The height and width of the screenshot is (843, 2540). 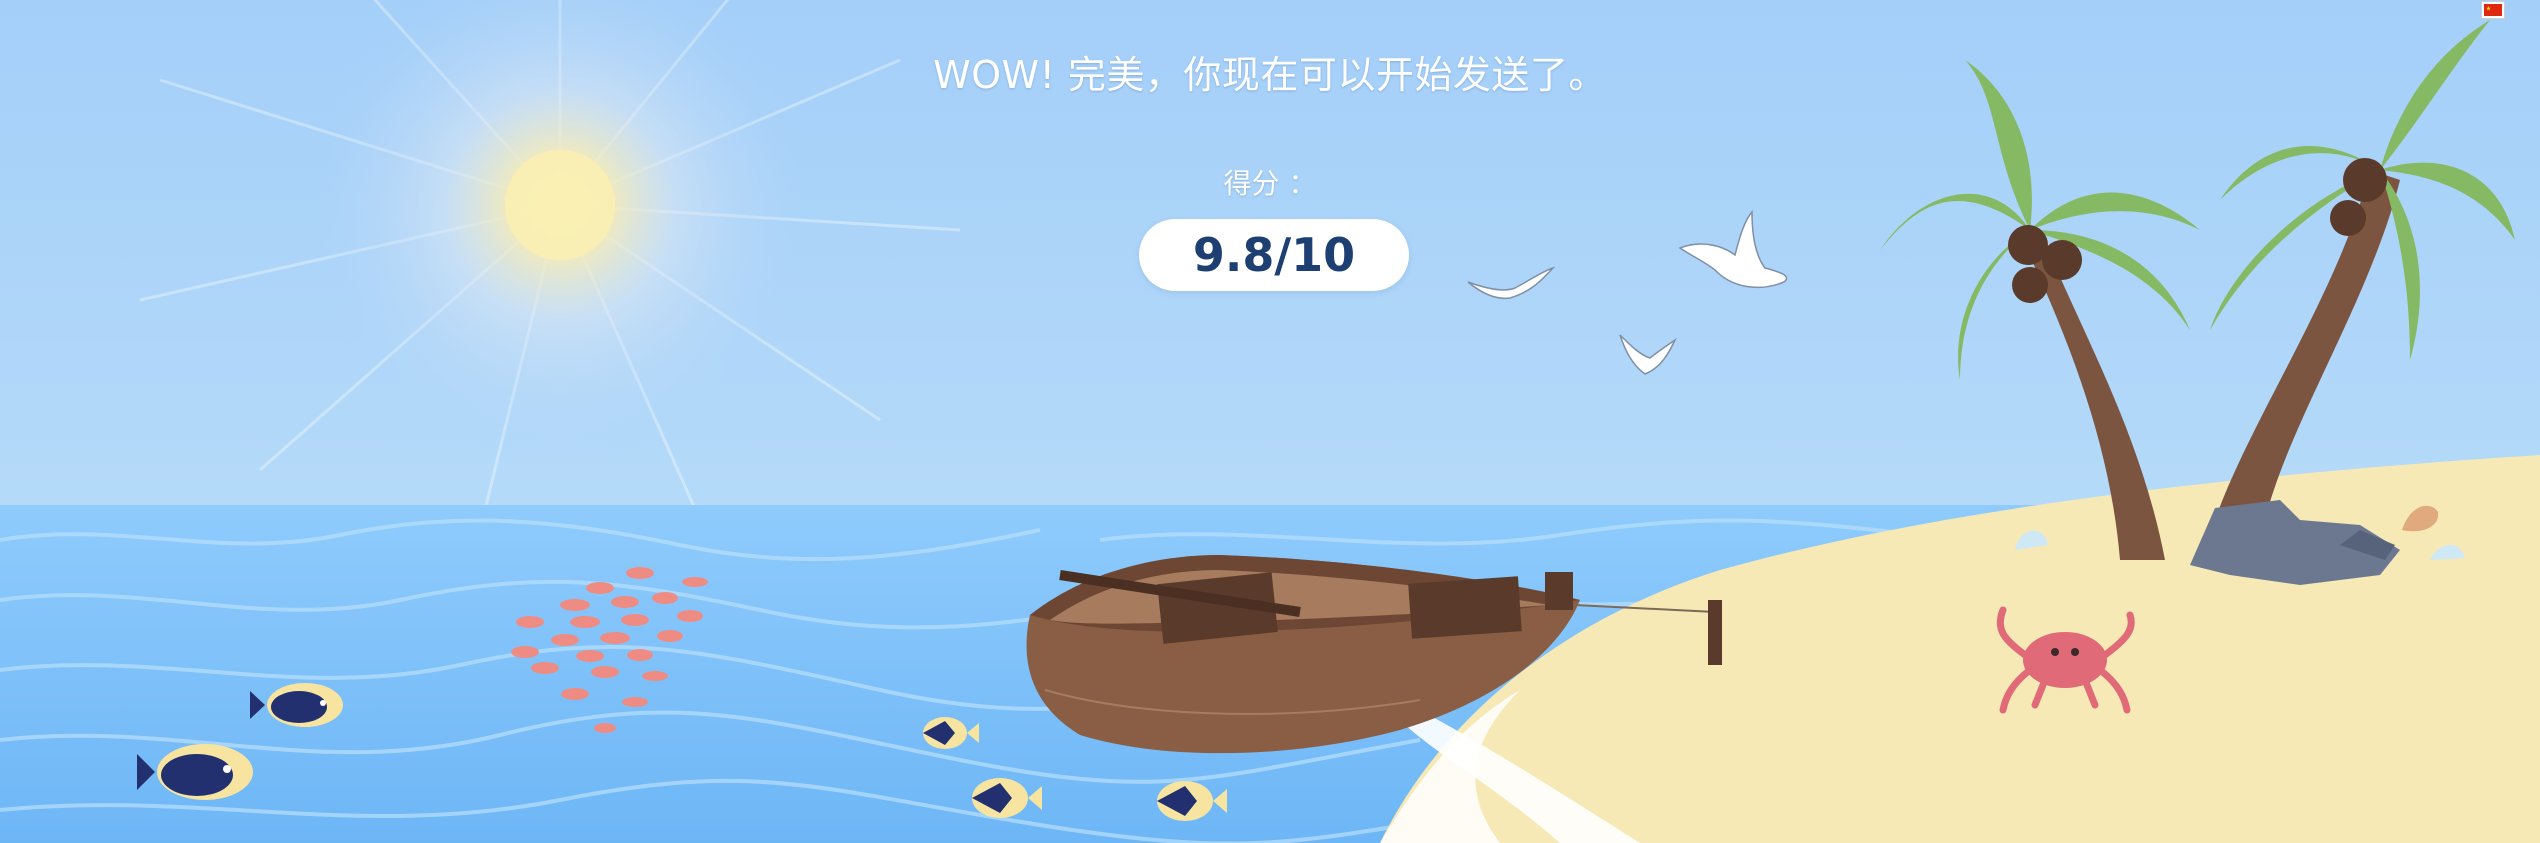 I want to click on score-value: 9.8/10, so click(x=1274, y=255).